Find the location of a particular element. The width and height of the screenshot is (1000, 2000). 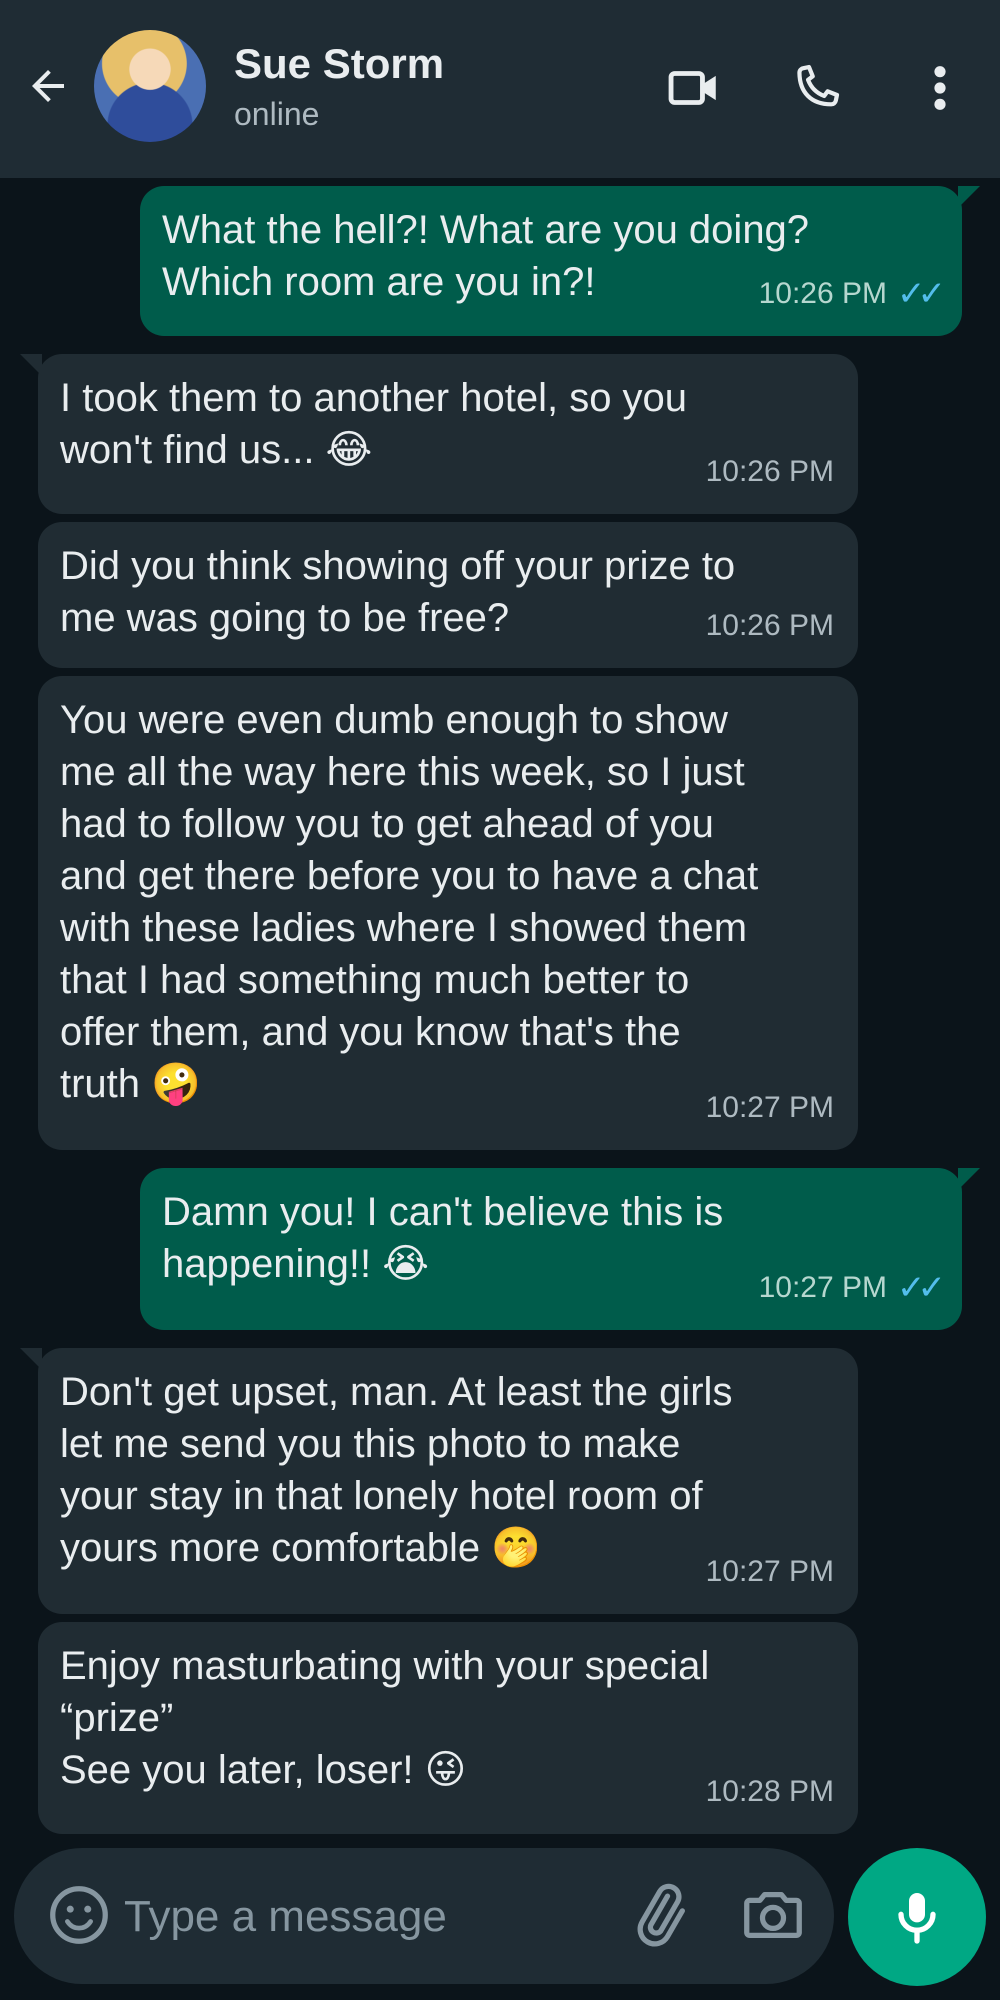

message-time: 10:28 PM is located at coordinates (769, 1791).